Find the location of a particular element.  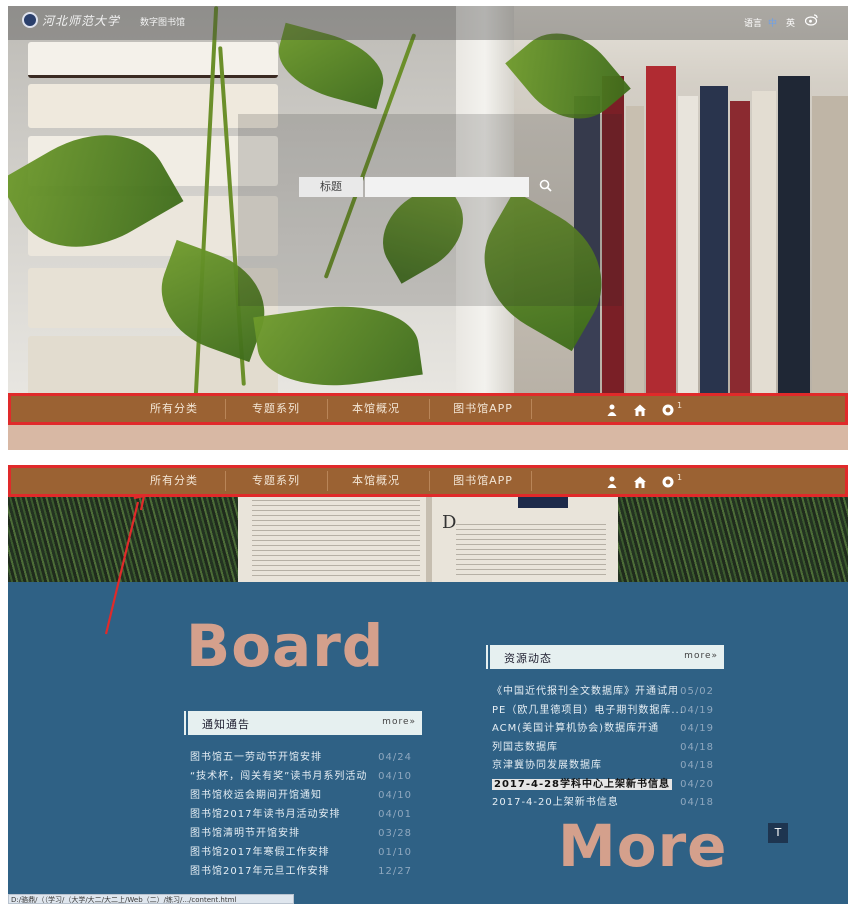

open-book-image: D is located at coordinates (428, 538).